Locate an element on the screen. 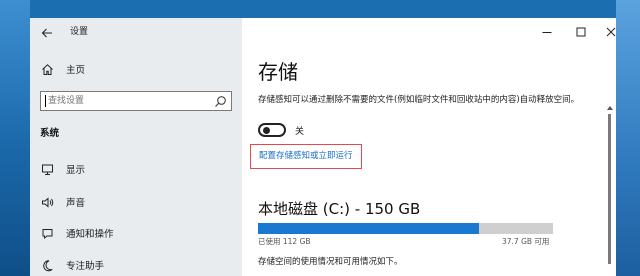 Image resolution: width=640 pixels, height=276 pixels. back-button is located at coordinates (47, 33).